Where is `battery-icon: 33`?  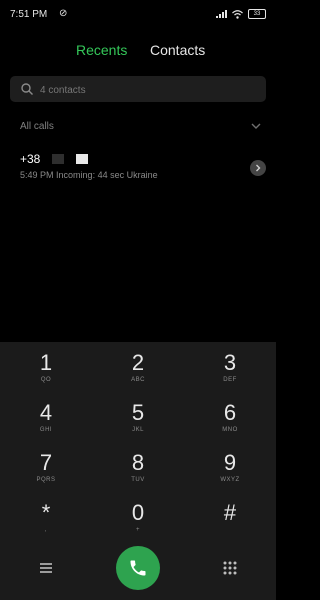
battery-icon: 33 is located at coordinates (257, 14).